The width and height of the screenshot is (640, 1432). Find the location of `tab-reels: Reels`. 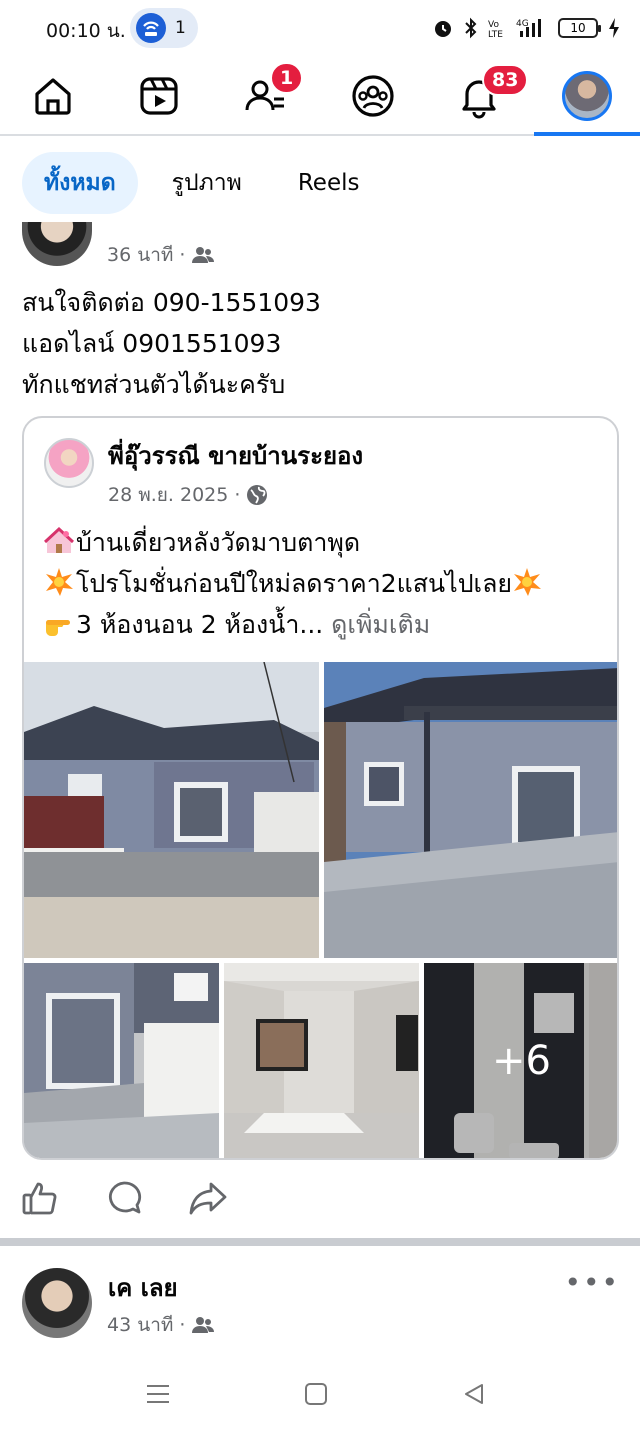

tab-reels: Reels is located at coordinates (329, 183).